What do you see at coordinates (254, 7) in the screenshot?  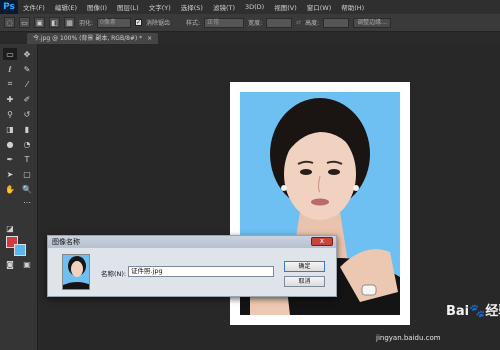 I see `menu-3d: 3D(D)` at bounding box center [254, 7].